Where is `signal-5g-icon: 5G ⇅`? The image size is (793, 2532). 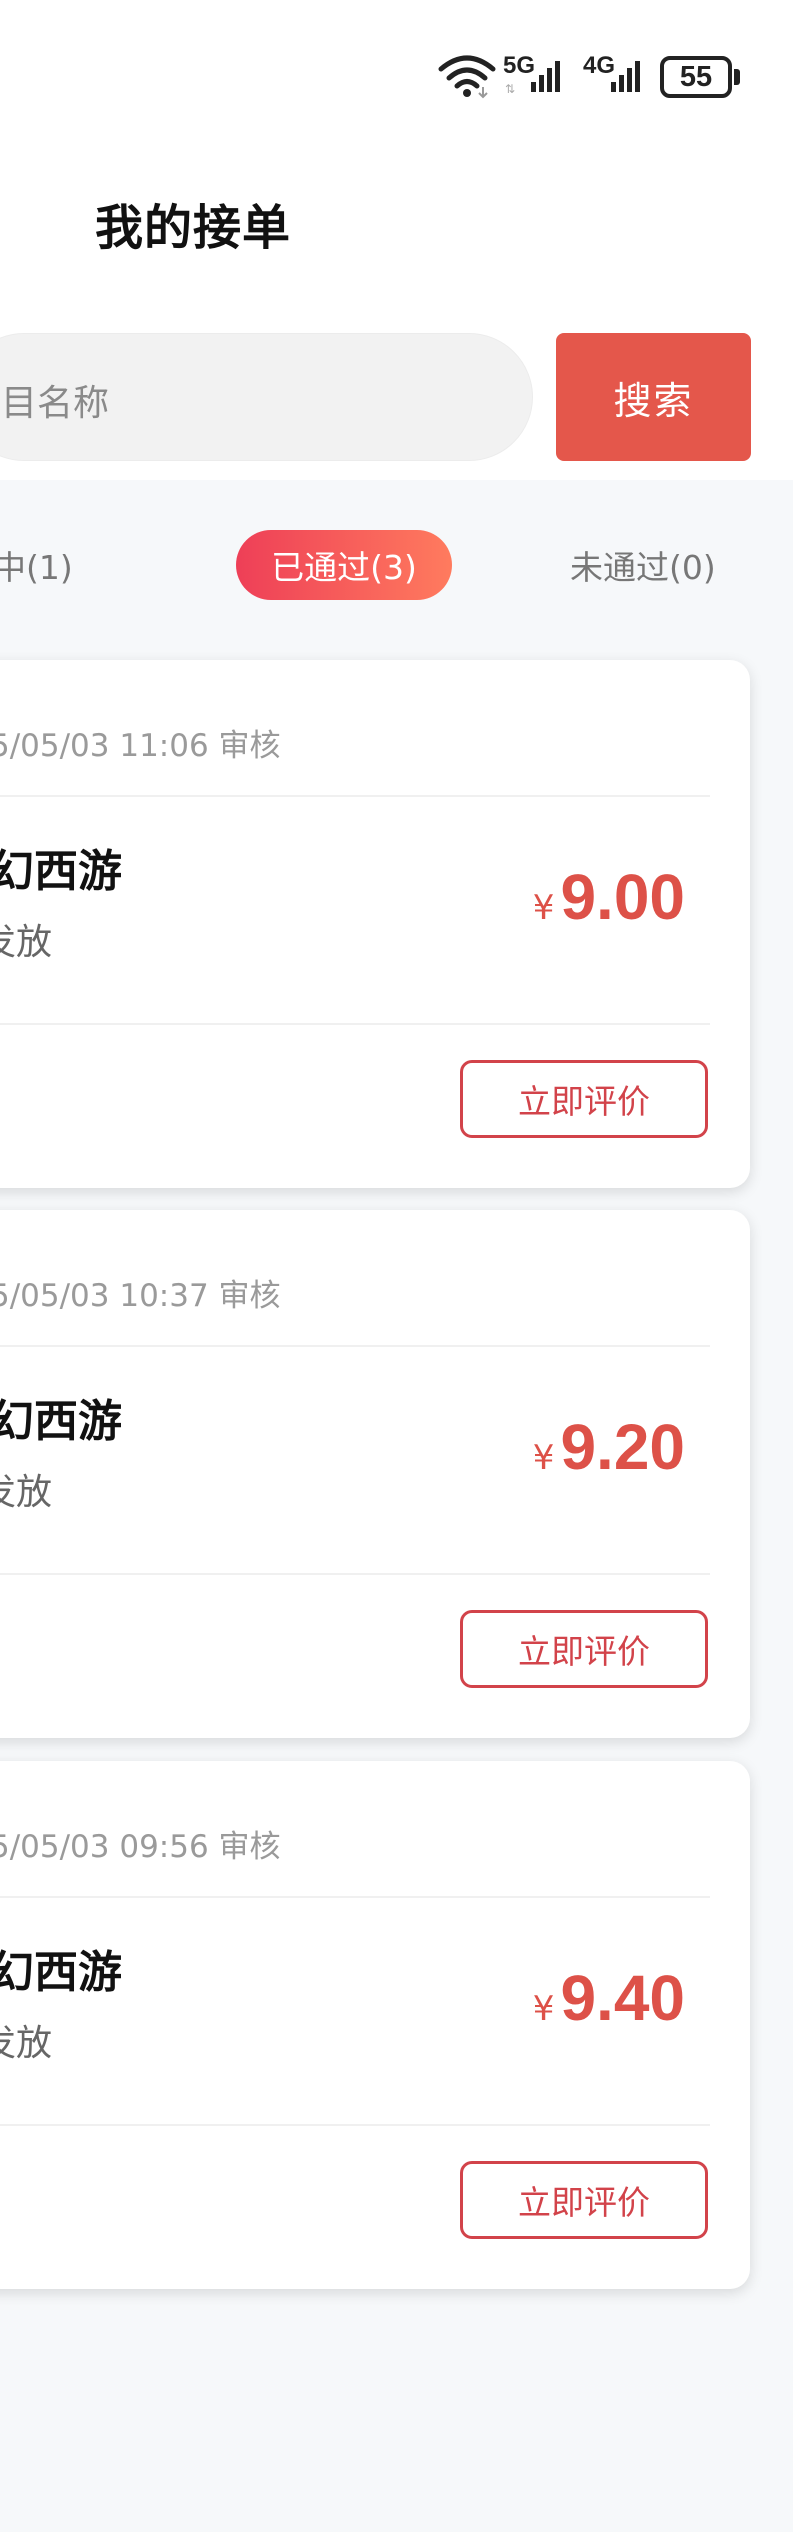 signal-5g-icon: 5G ⇅ is located at coordinates (538, 75).